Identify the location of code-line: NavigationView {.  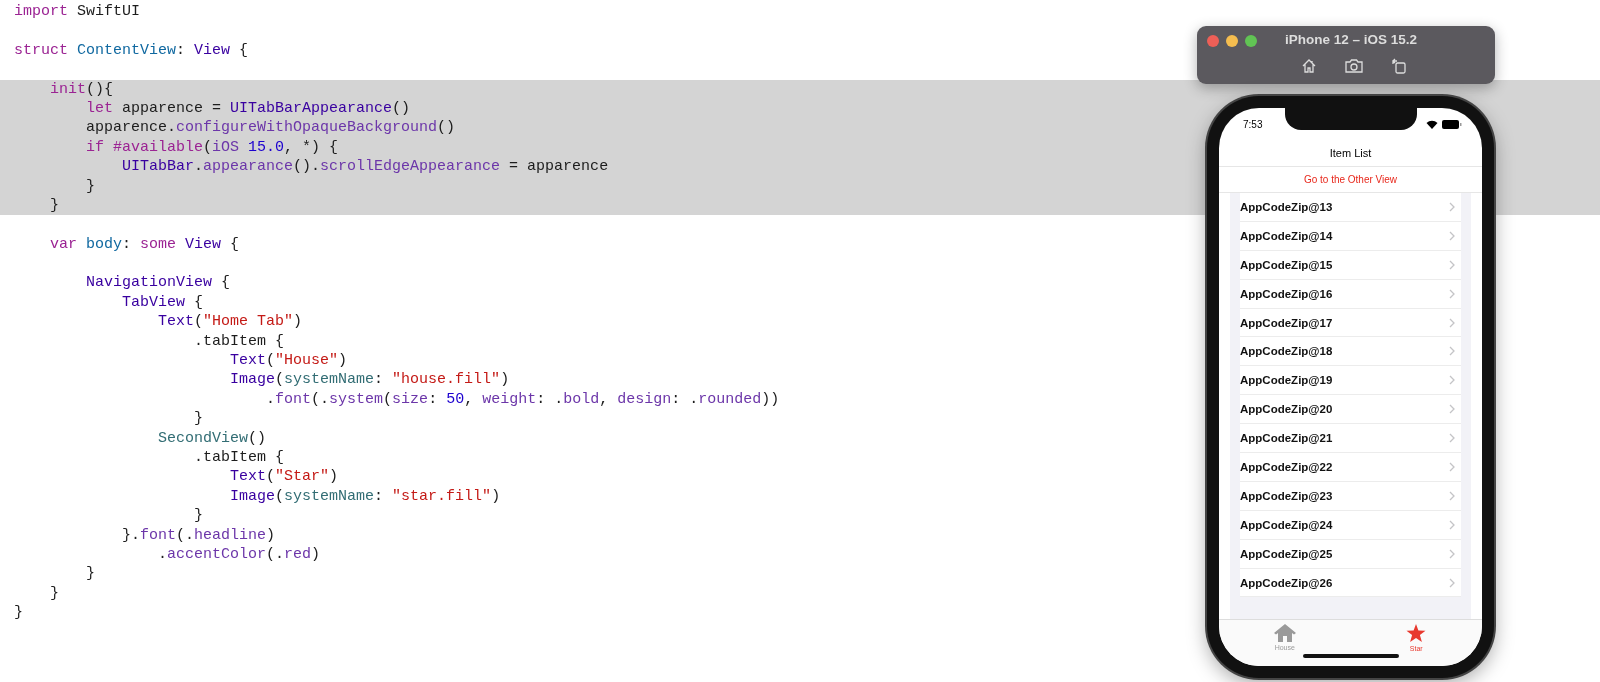
(158, 283).